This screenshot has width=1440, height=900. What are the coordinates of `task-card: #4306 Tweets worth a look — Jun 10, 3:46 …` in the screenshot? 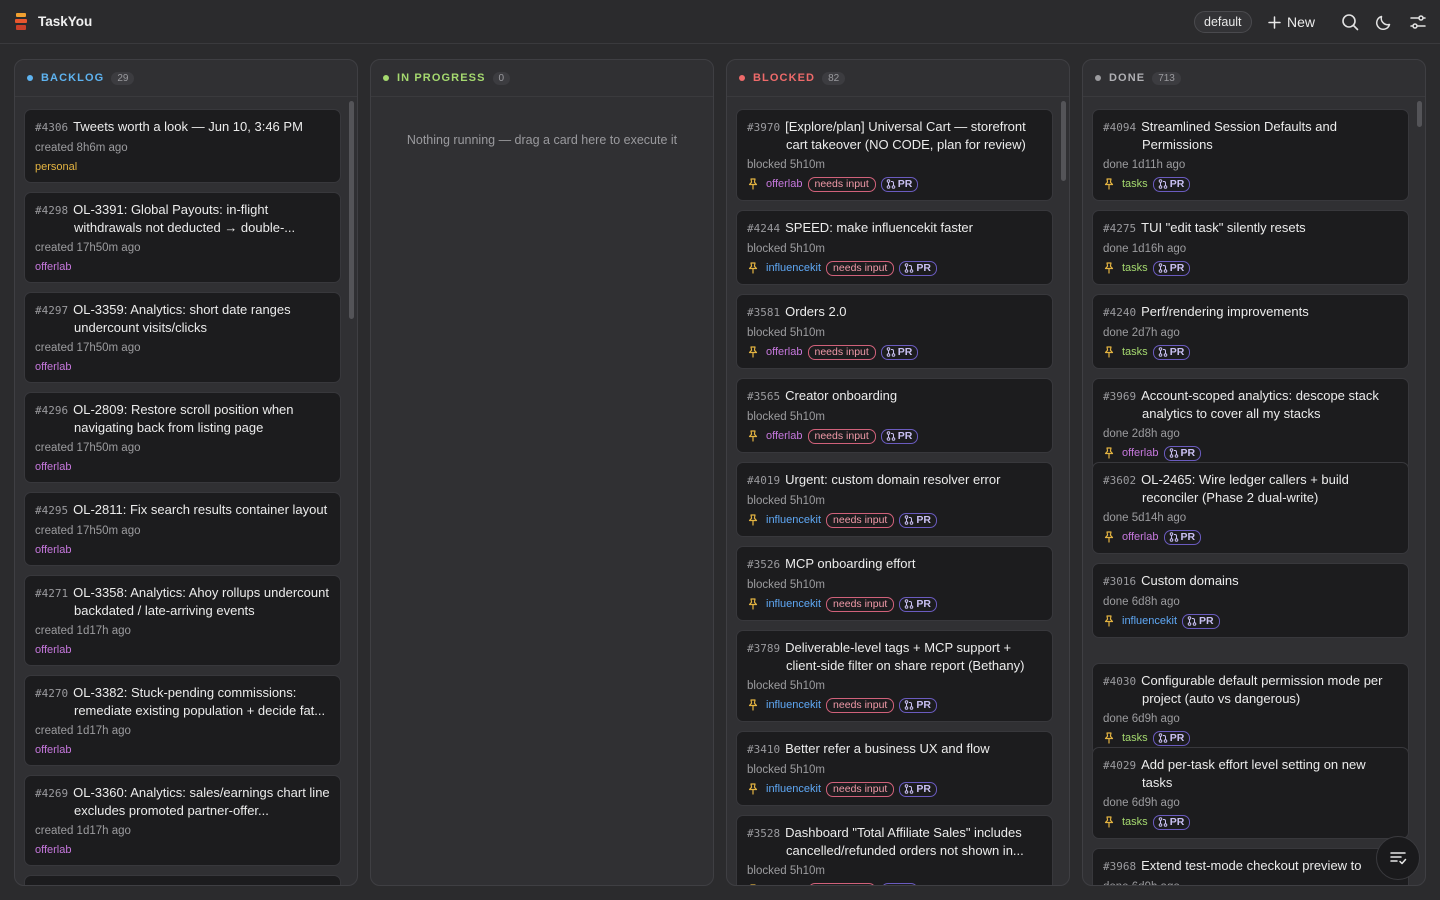 It's located at (182, 146).